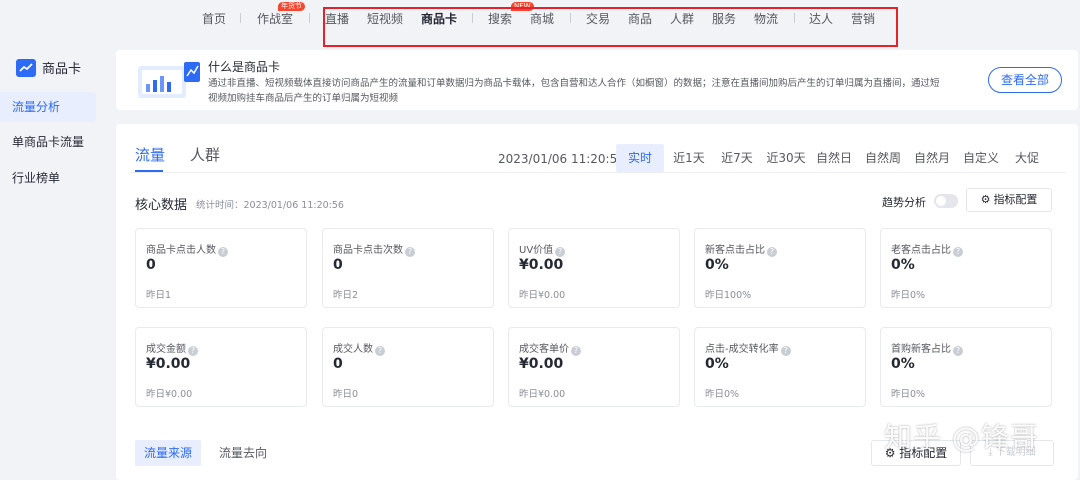  I want to click on sidebar-header: 商品卡, so click(48, 67).